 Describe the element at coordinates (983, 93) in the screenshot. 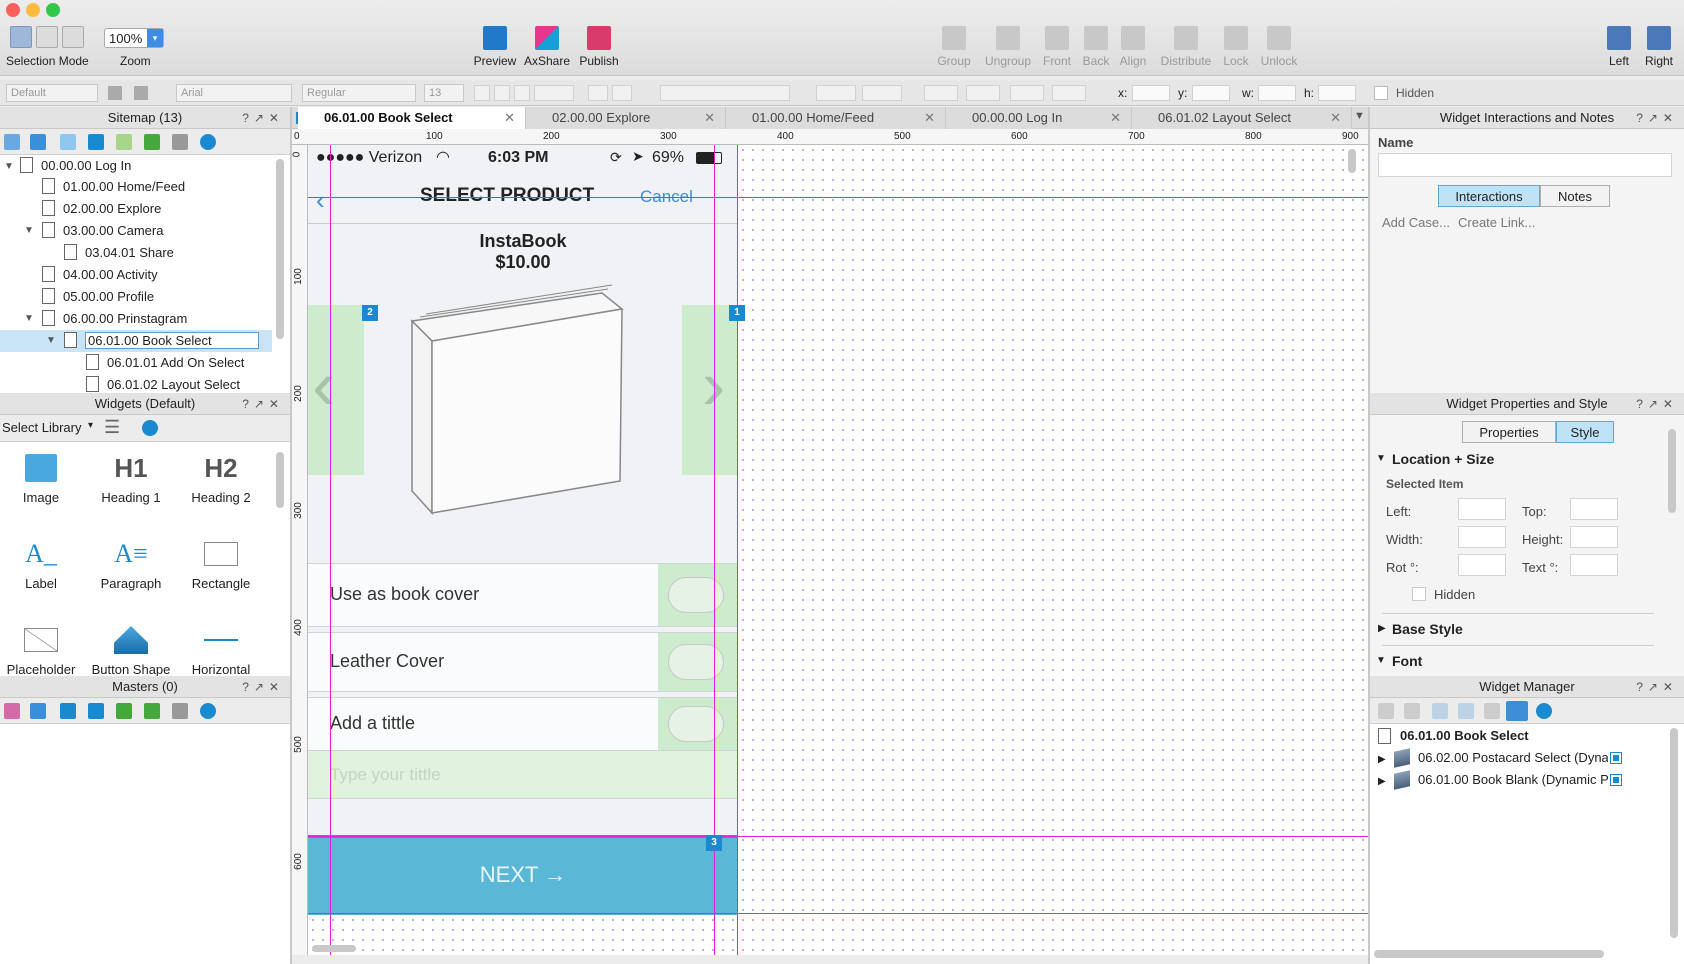

I see `border-width-button` at that location.